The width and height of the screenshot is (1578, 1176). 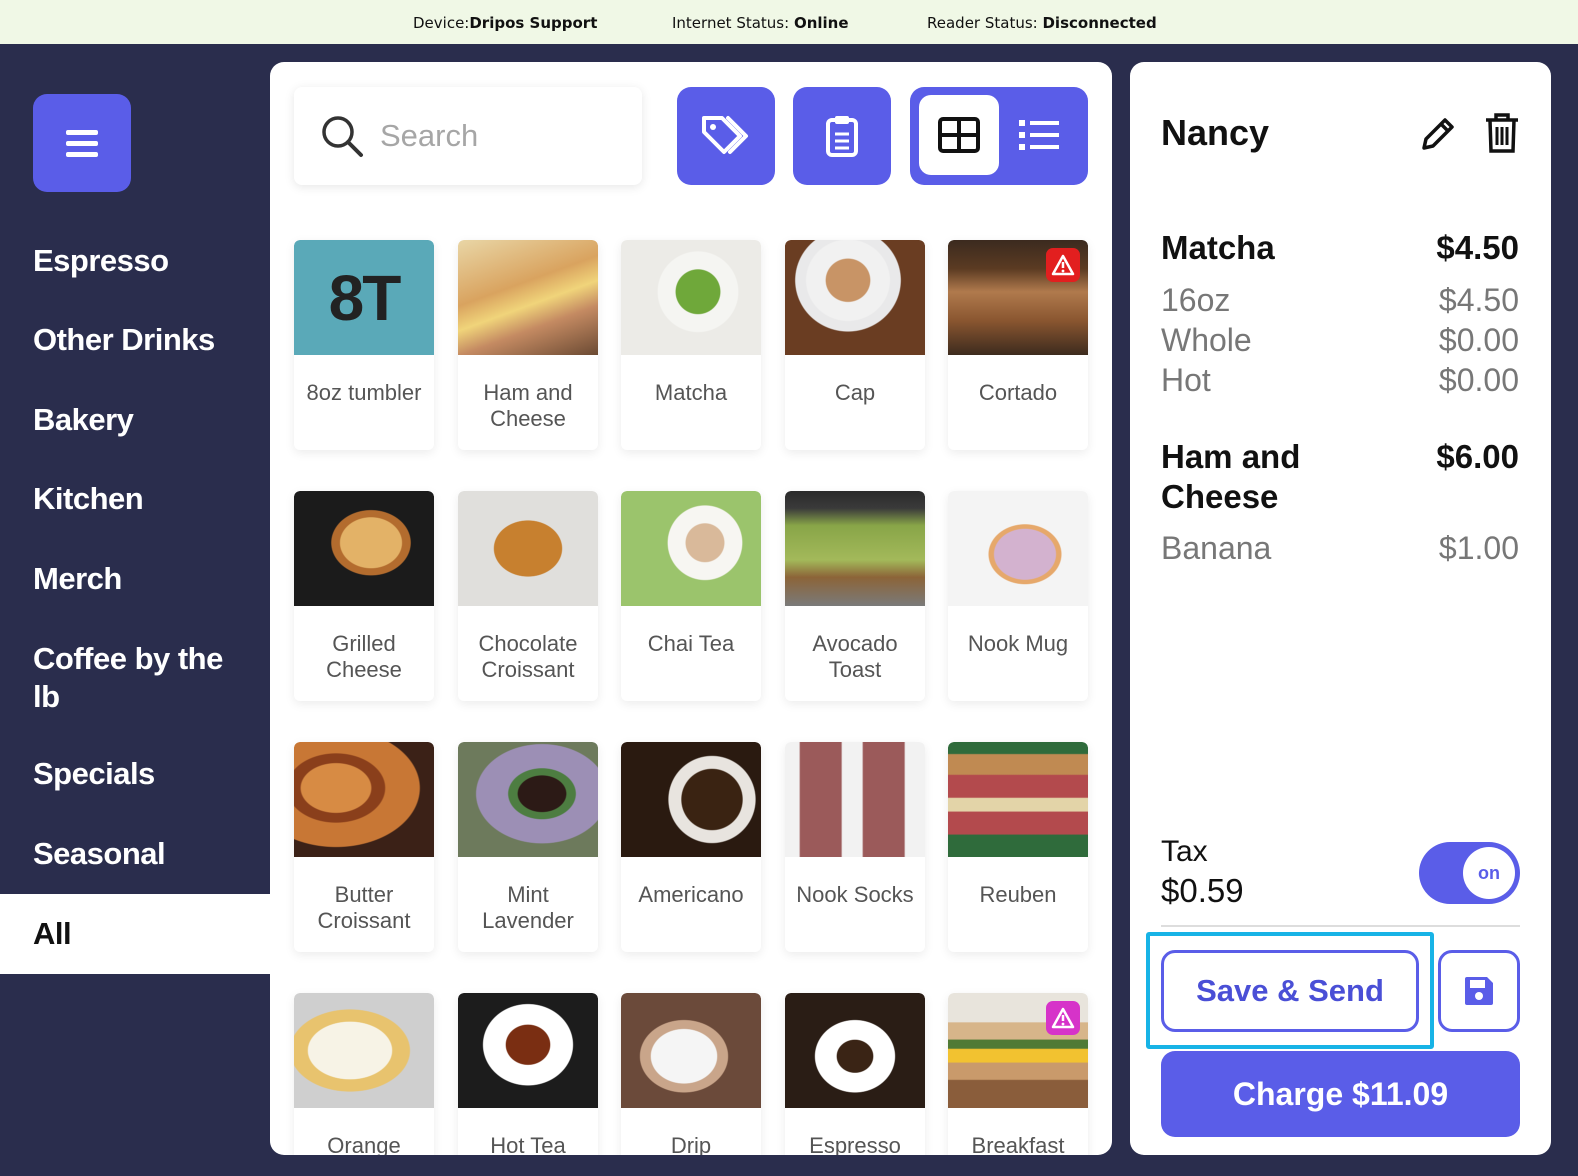 I want to click on warning-icon, so click(x=1063, y=265).